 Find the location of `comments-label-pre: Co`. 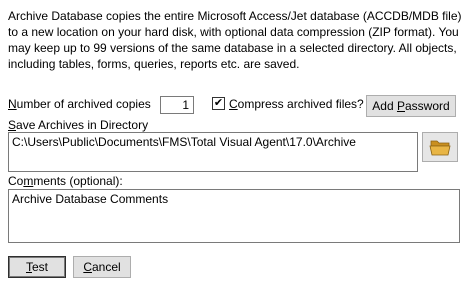

comments-label-pre: Co is located at coordinates (16, 181).